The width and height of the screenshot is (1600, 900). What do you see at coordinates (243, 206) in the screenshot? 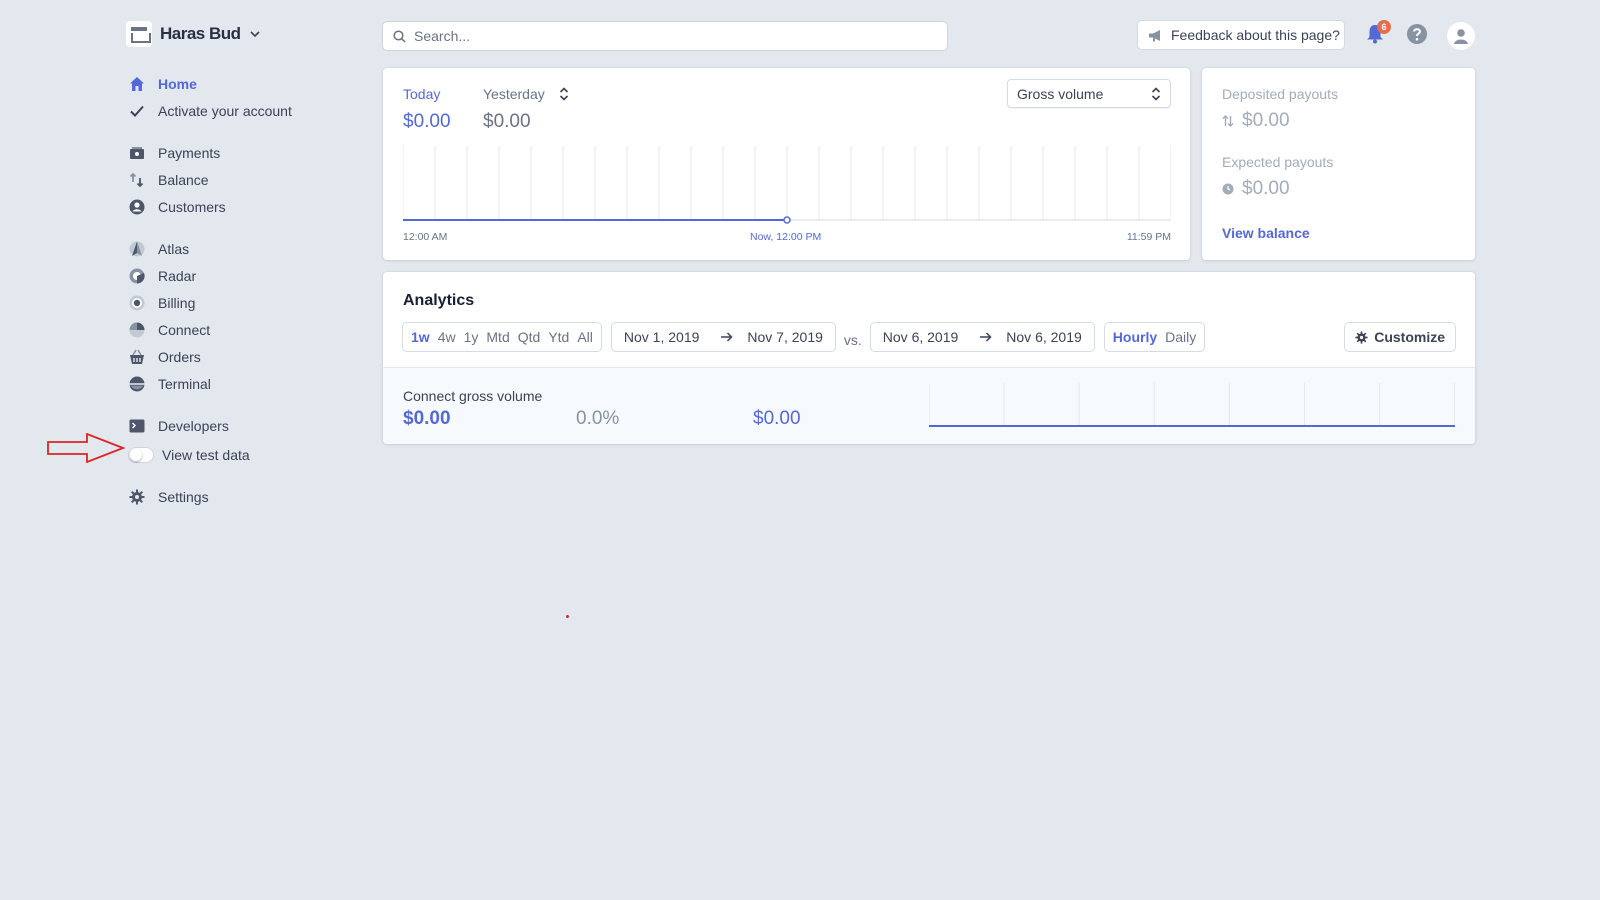
I see `sidebar-item-customers: Customers` at bounding box center [243, 206].